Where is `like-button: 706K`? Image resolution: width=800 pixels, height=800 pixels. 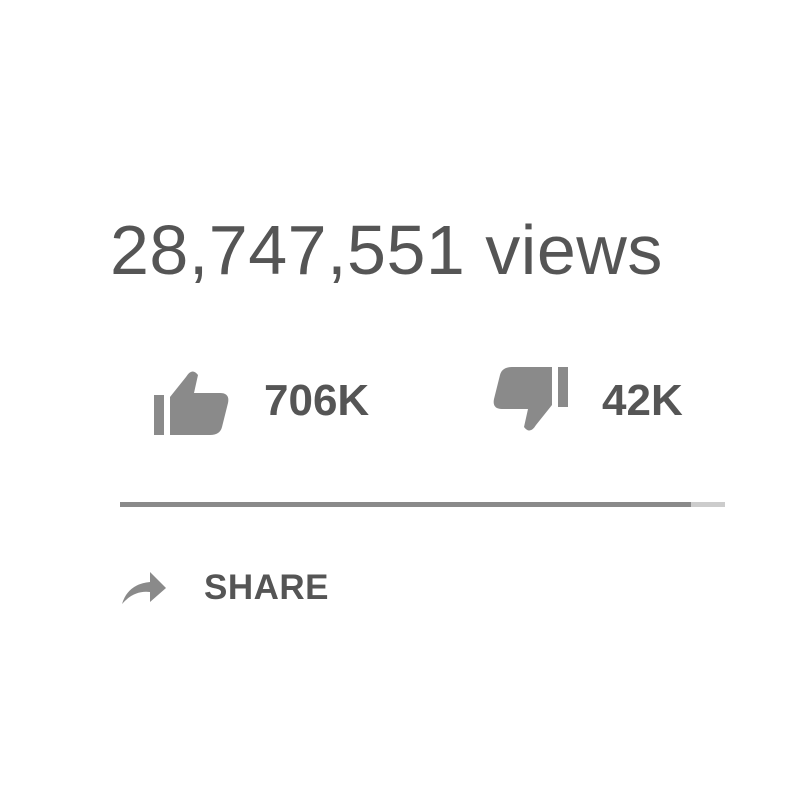 like-button: 706K is located at coordinates (260, 401).